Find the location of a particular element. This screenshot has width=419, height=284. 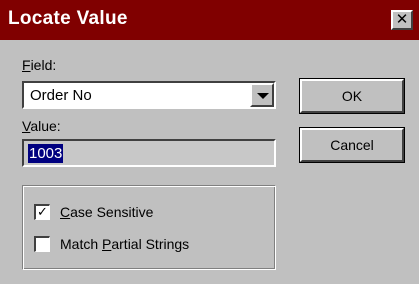

match-partial-label: Match Partial Strings is located at coordinates (124, 244).